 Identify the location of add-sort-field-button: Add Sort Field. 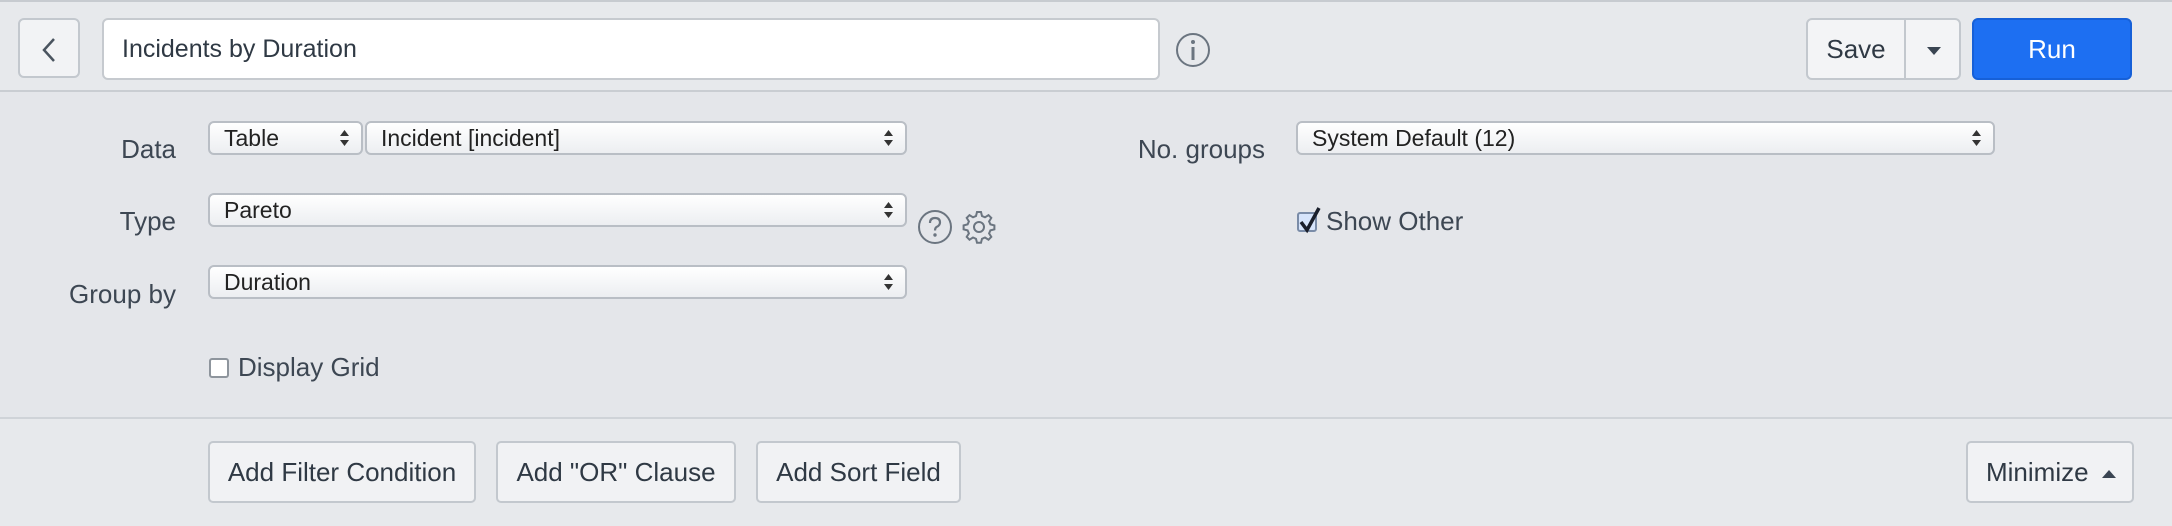
(858, 472).